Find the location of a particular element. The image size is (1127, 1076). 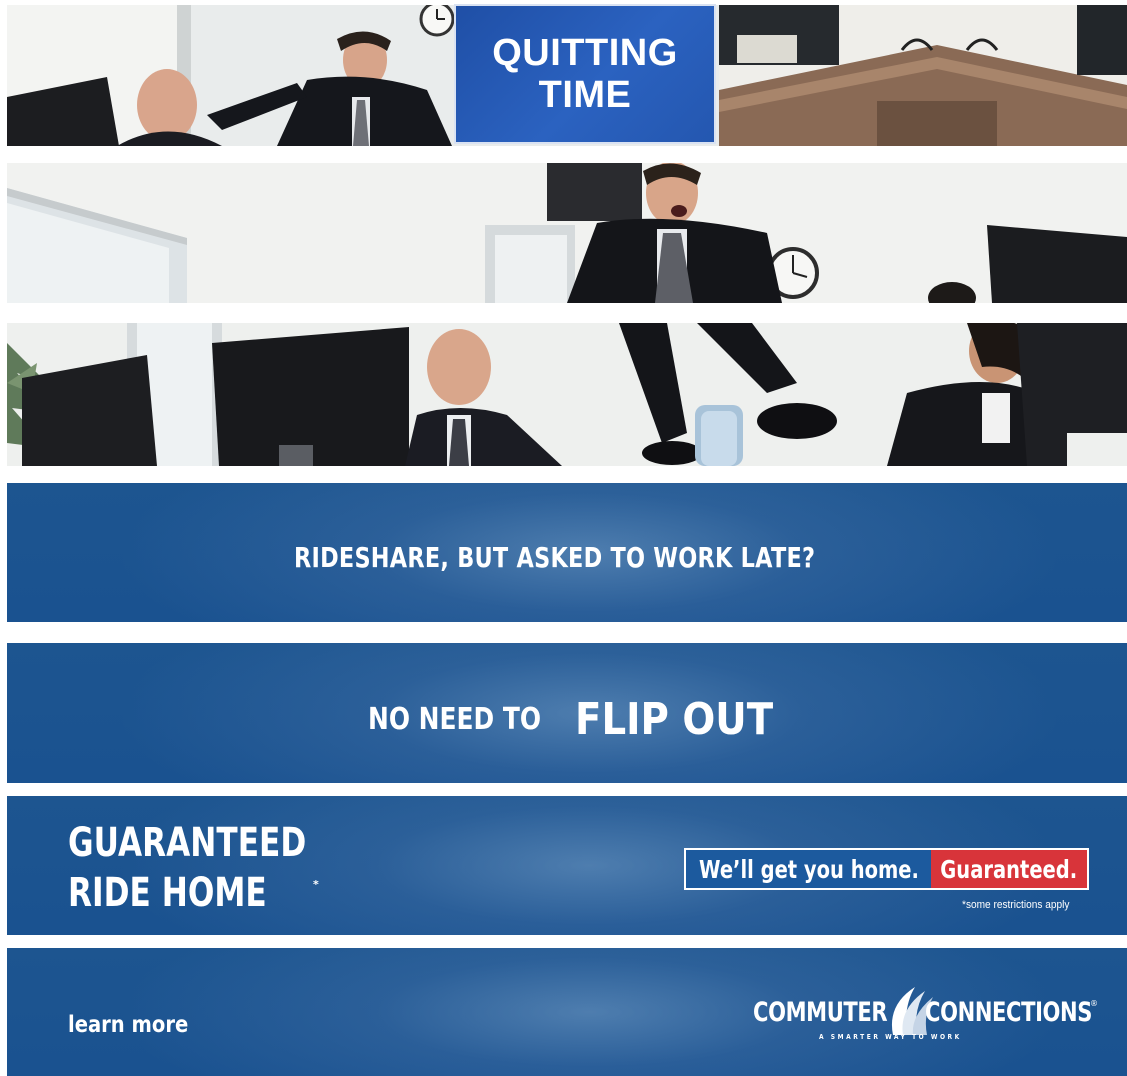

guarantee-tagline-box: We’ll get you home. Guaranteed. is located at coordinates (886, 869).